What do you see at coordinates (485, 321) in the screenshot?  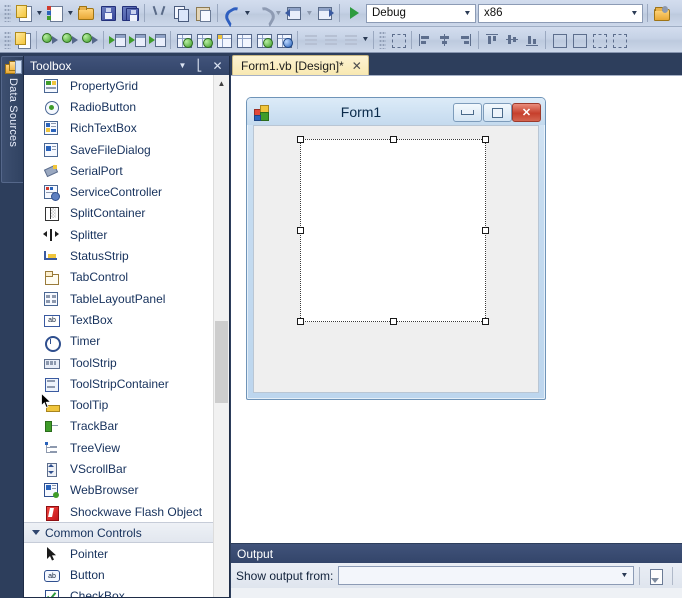 I see `resize-handle-se` at bounding box center [485, 321].